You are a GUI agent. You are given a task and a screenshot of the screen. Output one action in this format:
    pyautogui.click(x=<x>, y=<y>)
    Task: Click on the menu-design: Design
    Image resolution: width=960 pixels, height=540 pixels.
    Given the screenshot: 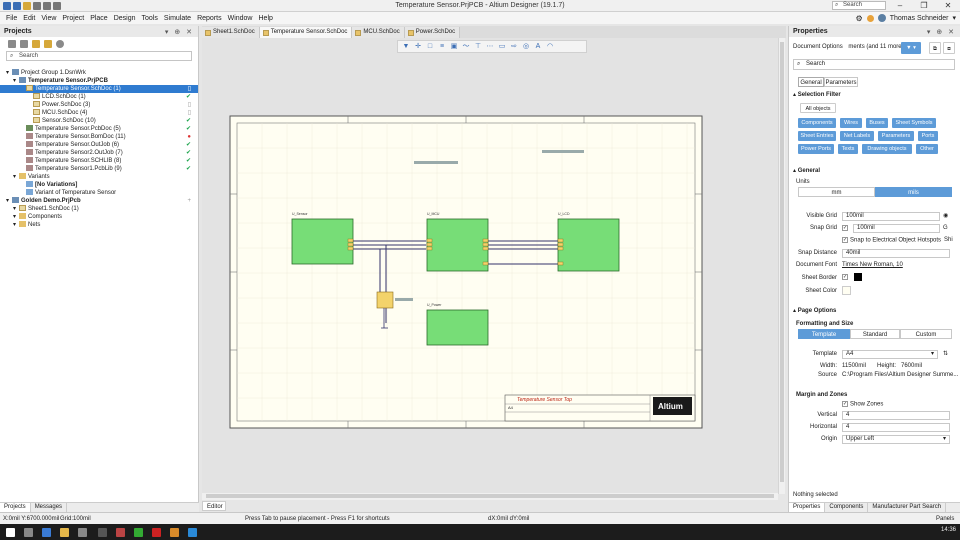 What is the action you would take?
    pyautogui.click(x=125, y=18)
    